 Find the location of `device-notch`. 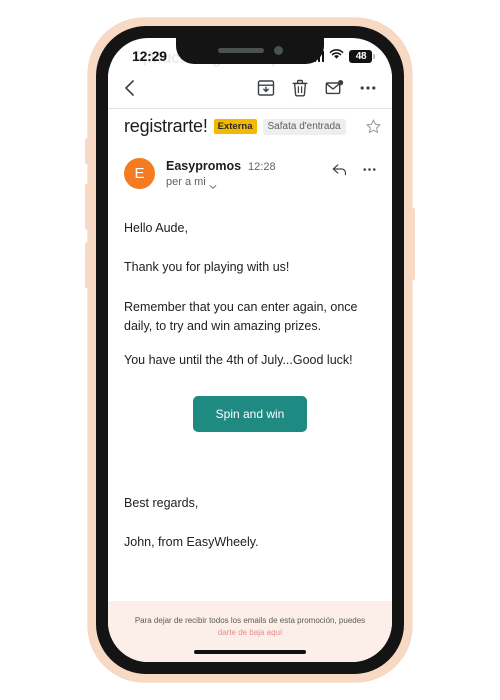

device-notch is located at coordinates (250, 51).